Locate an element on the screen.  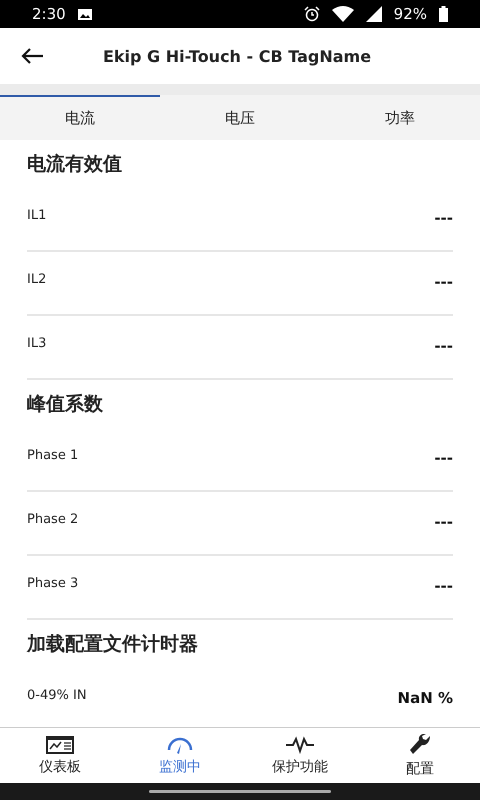
pulse-icon is located at coordinates (300, 745).